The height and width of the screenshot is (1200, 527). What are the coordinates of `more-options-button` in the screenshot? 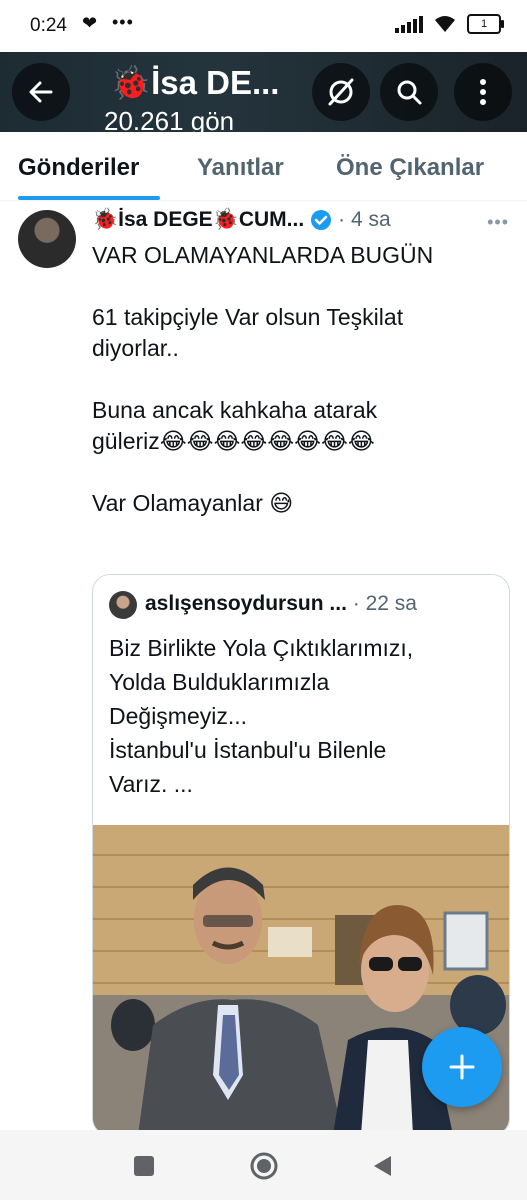 It's located at (483, 92).